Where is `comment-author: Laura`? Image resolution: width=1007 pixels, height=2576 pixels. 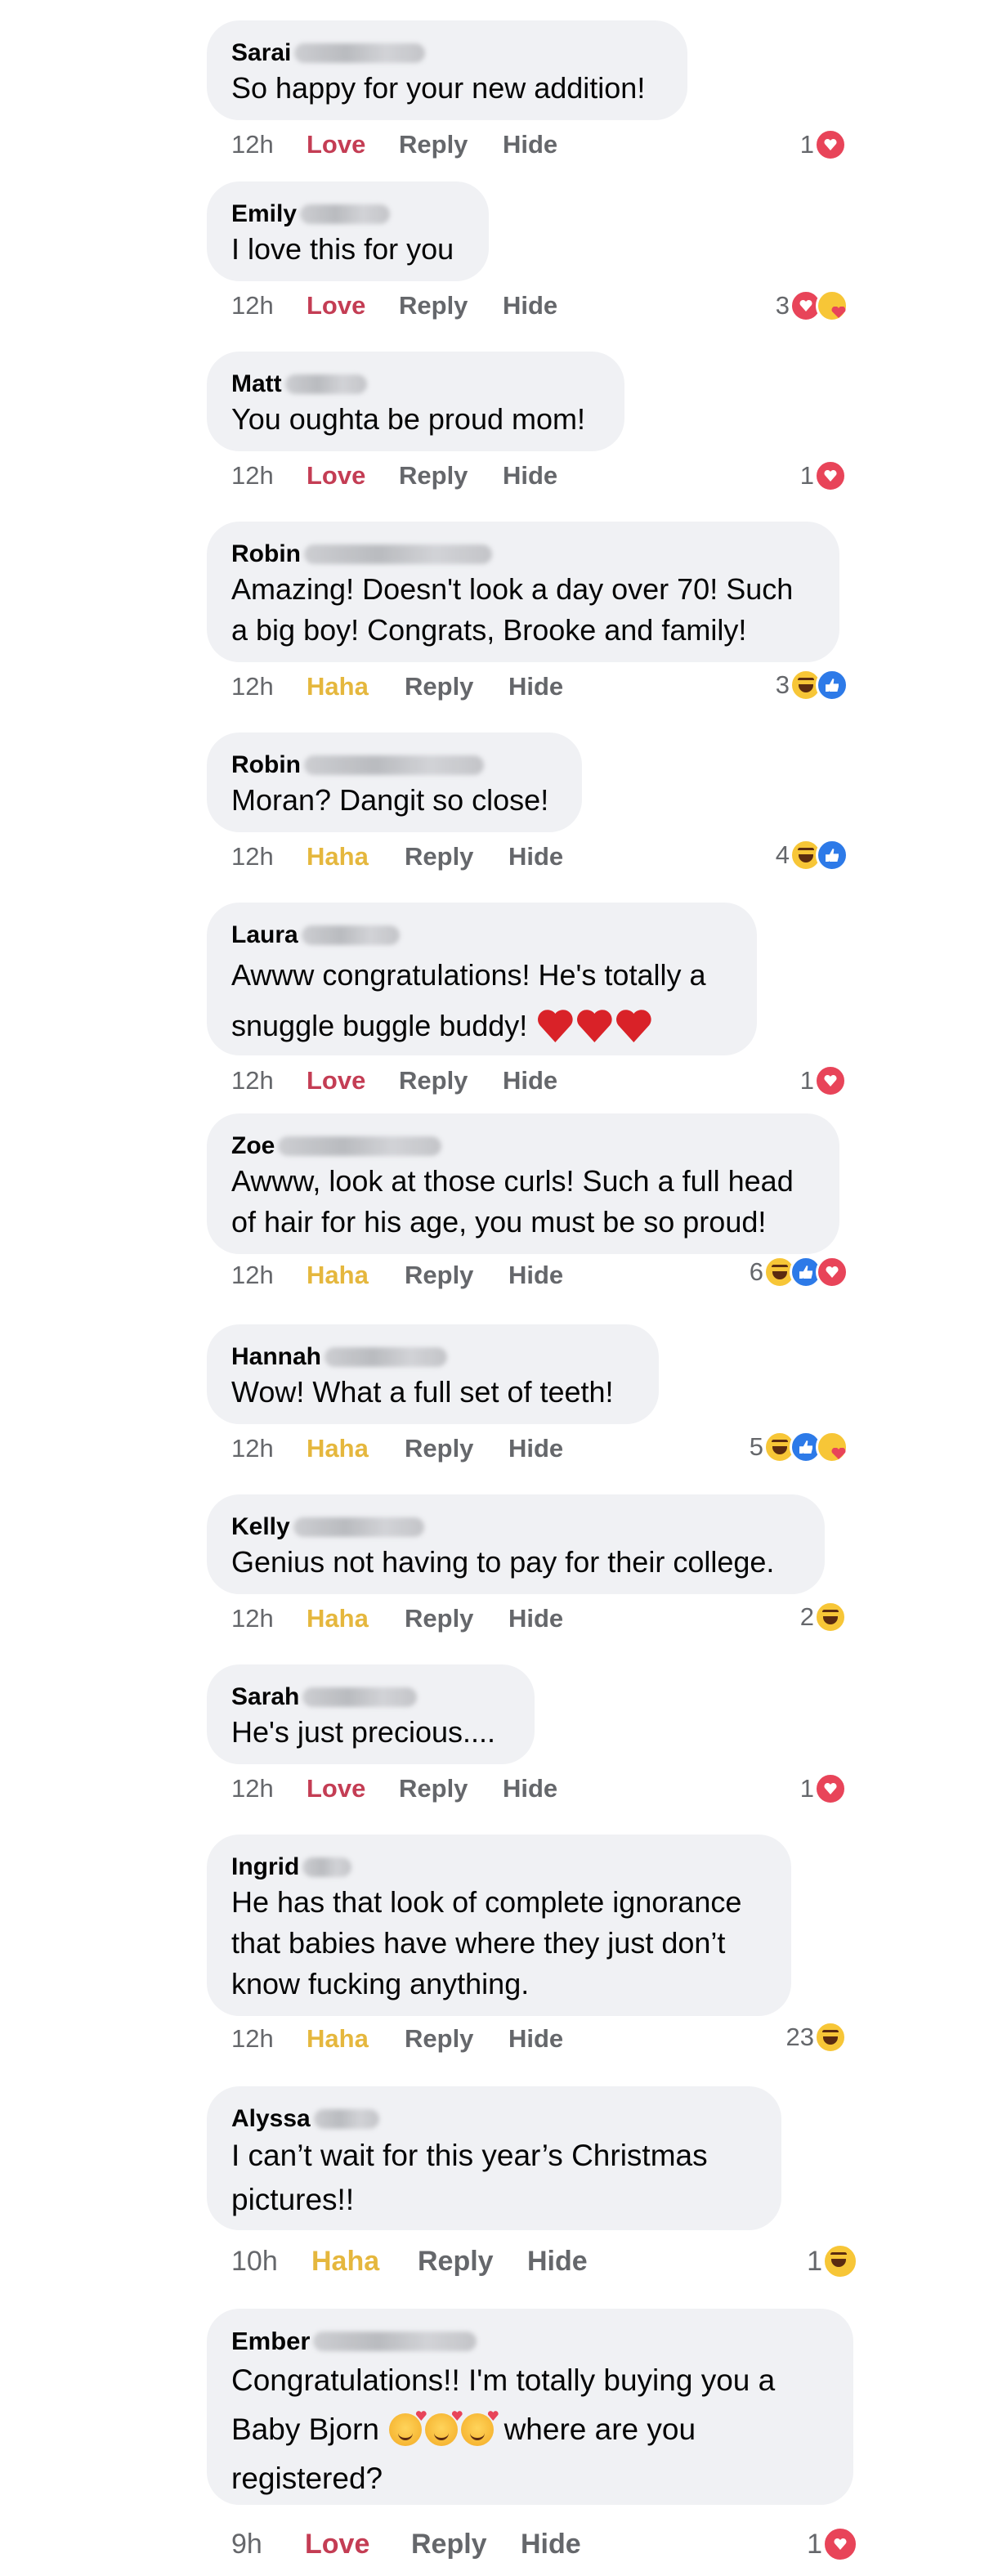 comment-author: Laura is located at coordinates (481, 936).